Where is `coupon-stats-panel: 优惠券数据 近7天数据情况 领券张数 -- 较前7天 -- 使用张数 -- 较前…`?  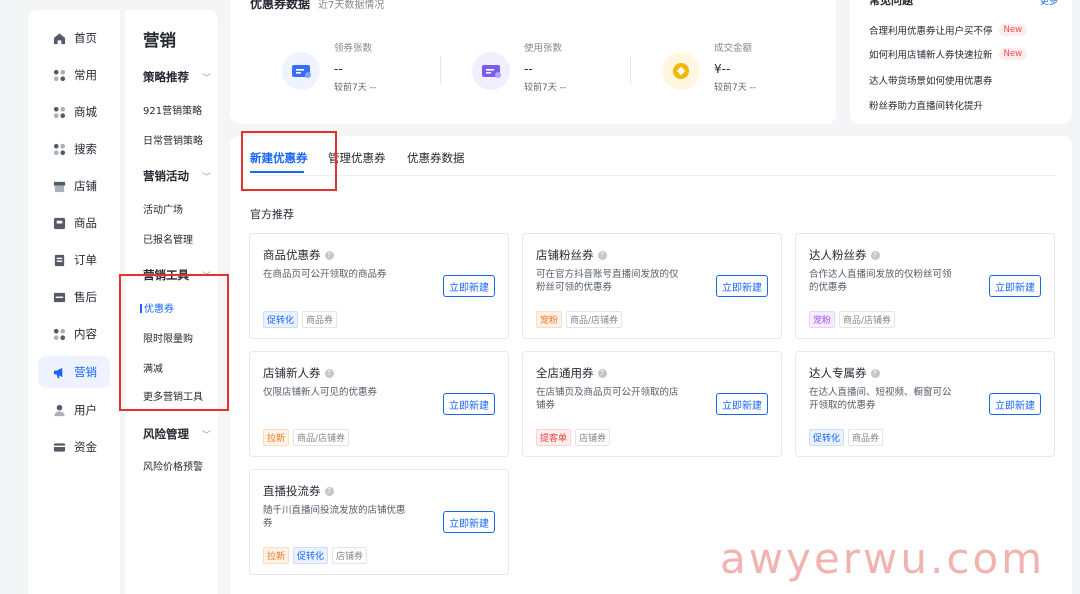
coupon-stats-panel: 优惠券数据 近7天数据情况 领券张数 -- 较前7天 -- 使用张数 -- 较前… is located at coordinates (533, 62).